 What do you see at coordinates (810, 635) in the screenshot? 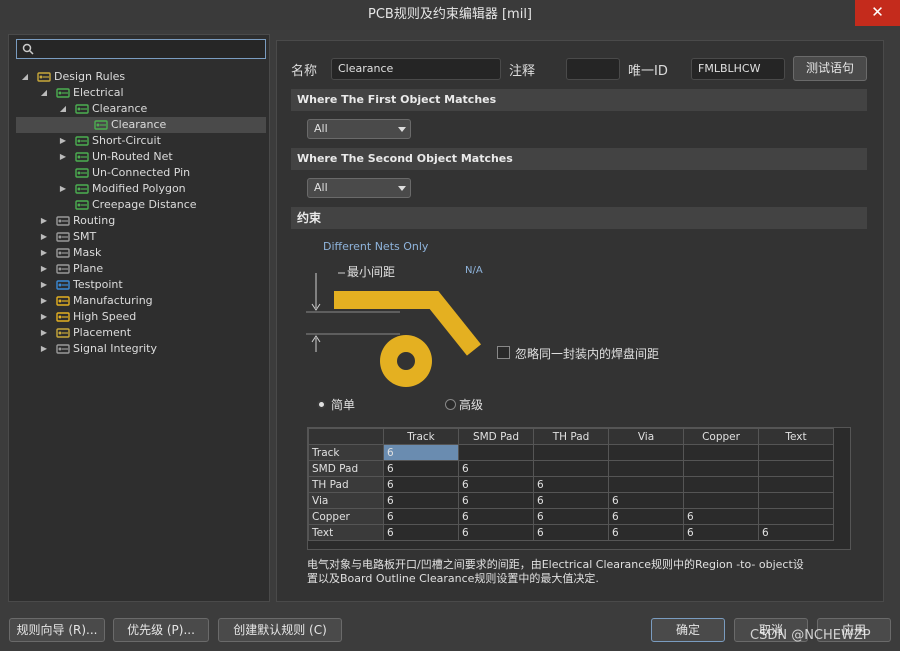
I see `watermark: CSDN @NCHEWZP` at bounding box center [810, 635].